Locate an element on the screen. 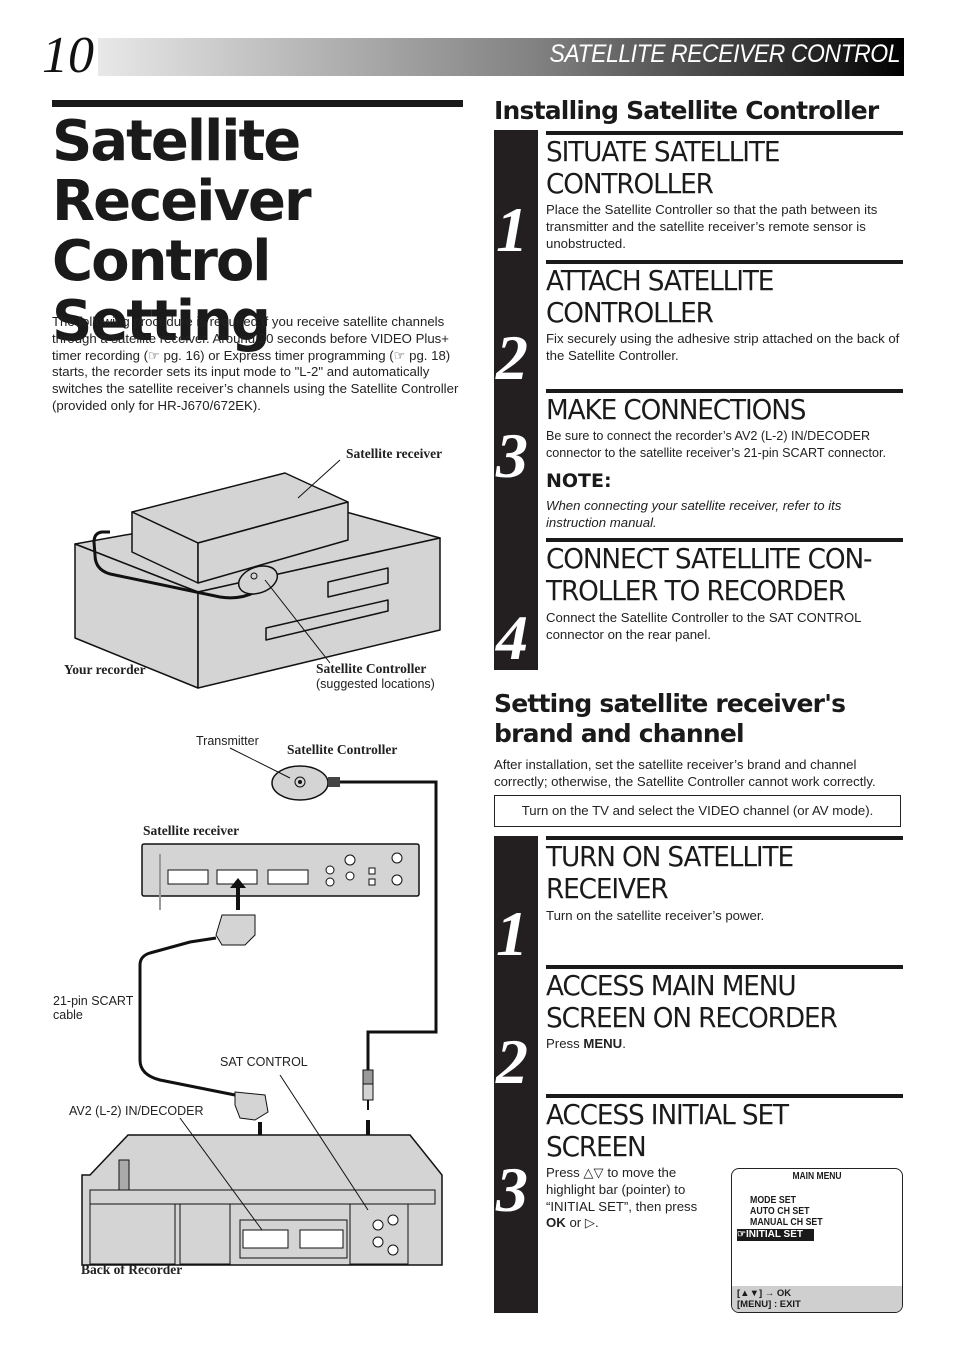 This screenshot has height=1349, width=954. label-av2-decoder: AV2 (L-2) IN/DECODER is located at coordinates (136, 1111).